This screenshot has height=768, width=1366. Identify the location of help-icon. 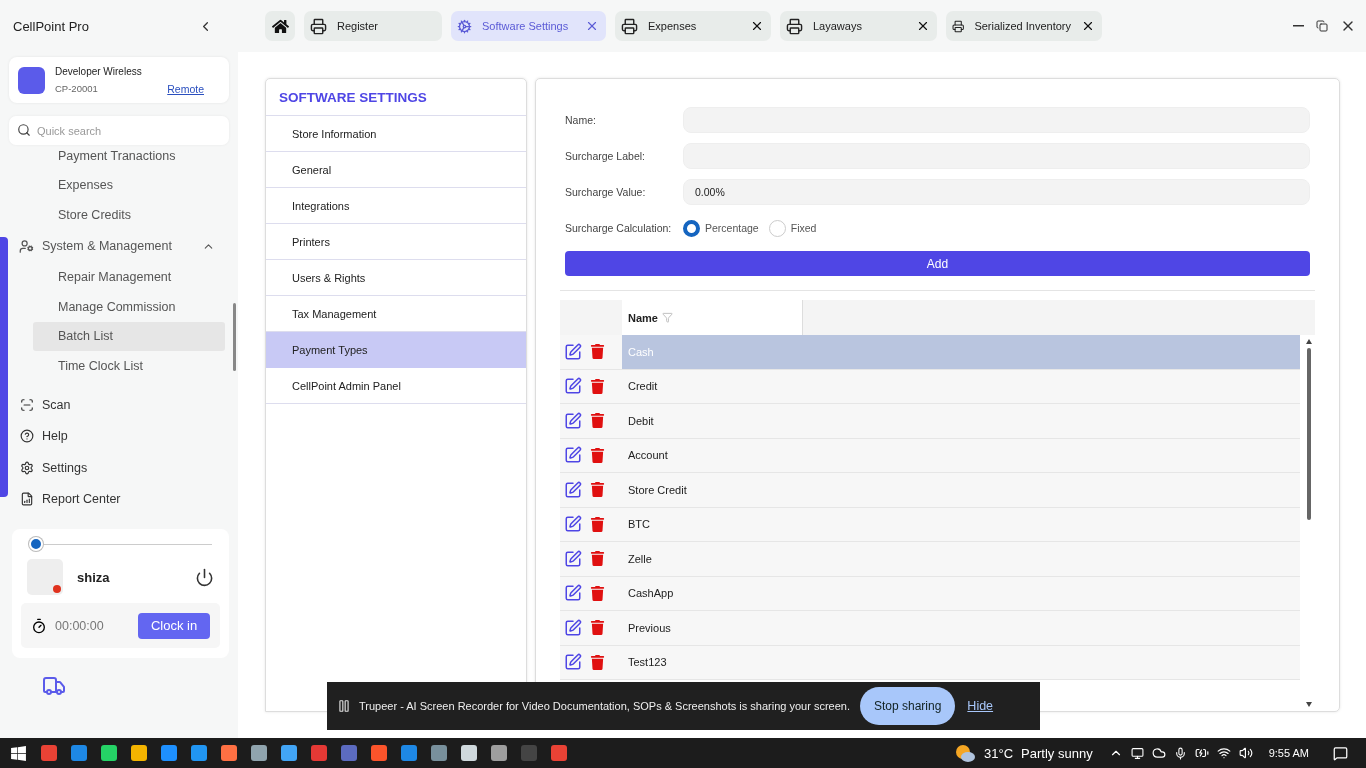
(27, 436).